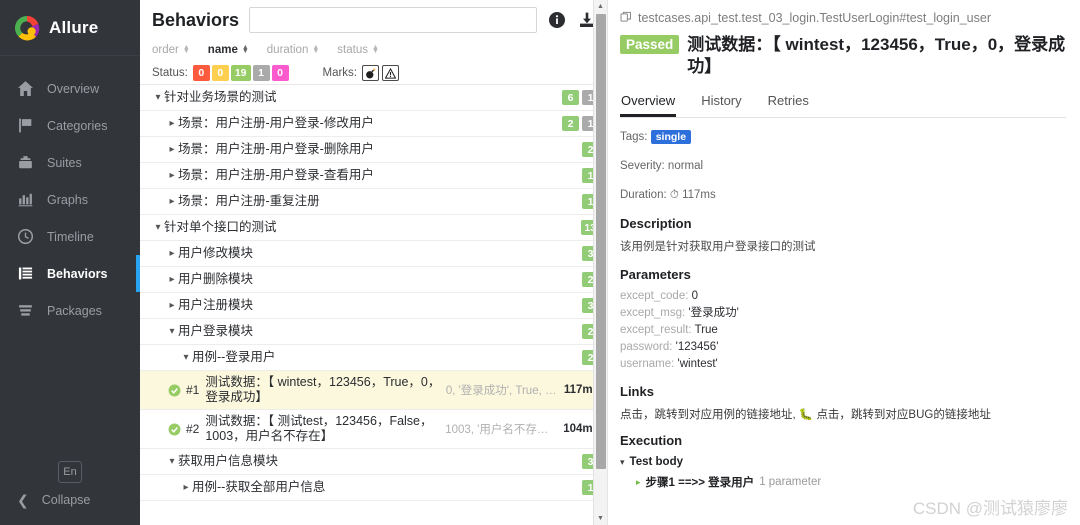  What do you see at coordinates (216, 253) in the screenshot?
I see `tree-row-label: 用户修改模块` at bounding box center [216, 253].